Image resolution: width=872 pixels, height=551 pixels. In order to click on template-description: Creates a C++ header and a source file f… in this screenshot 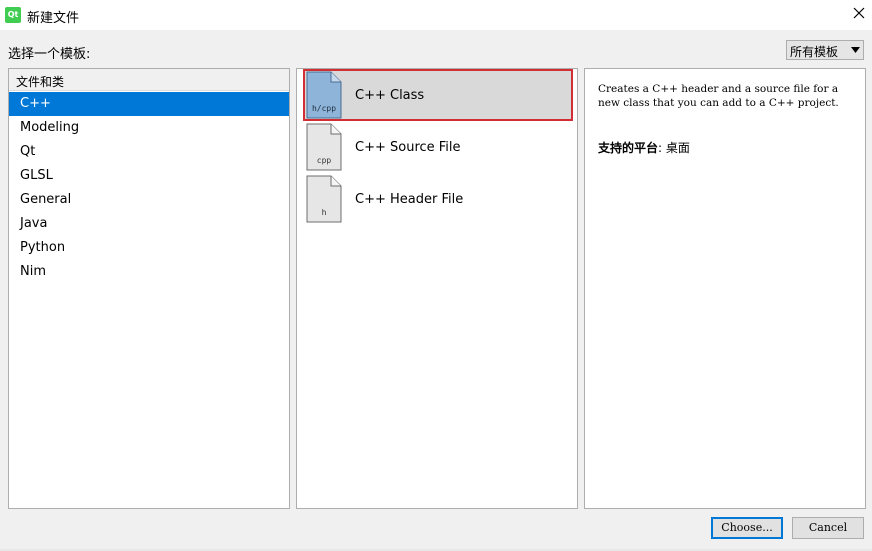, I will do `click(718, 96)`.